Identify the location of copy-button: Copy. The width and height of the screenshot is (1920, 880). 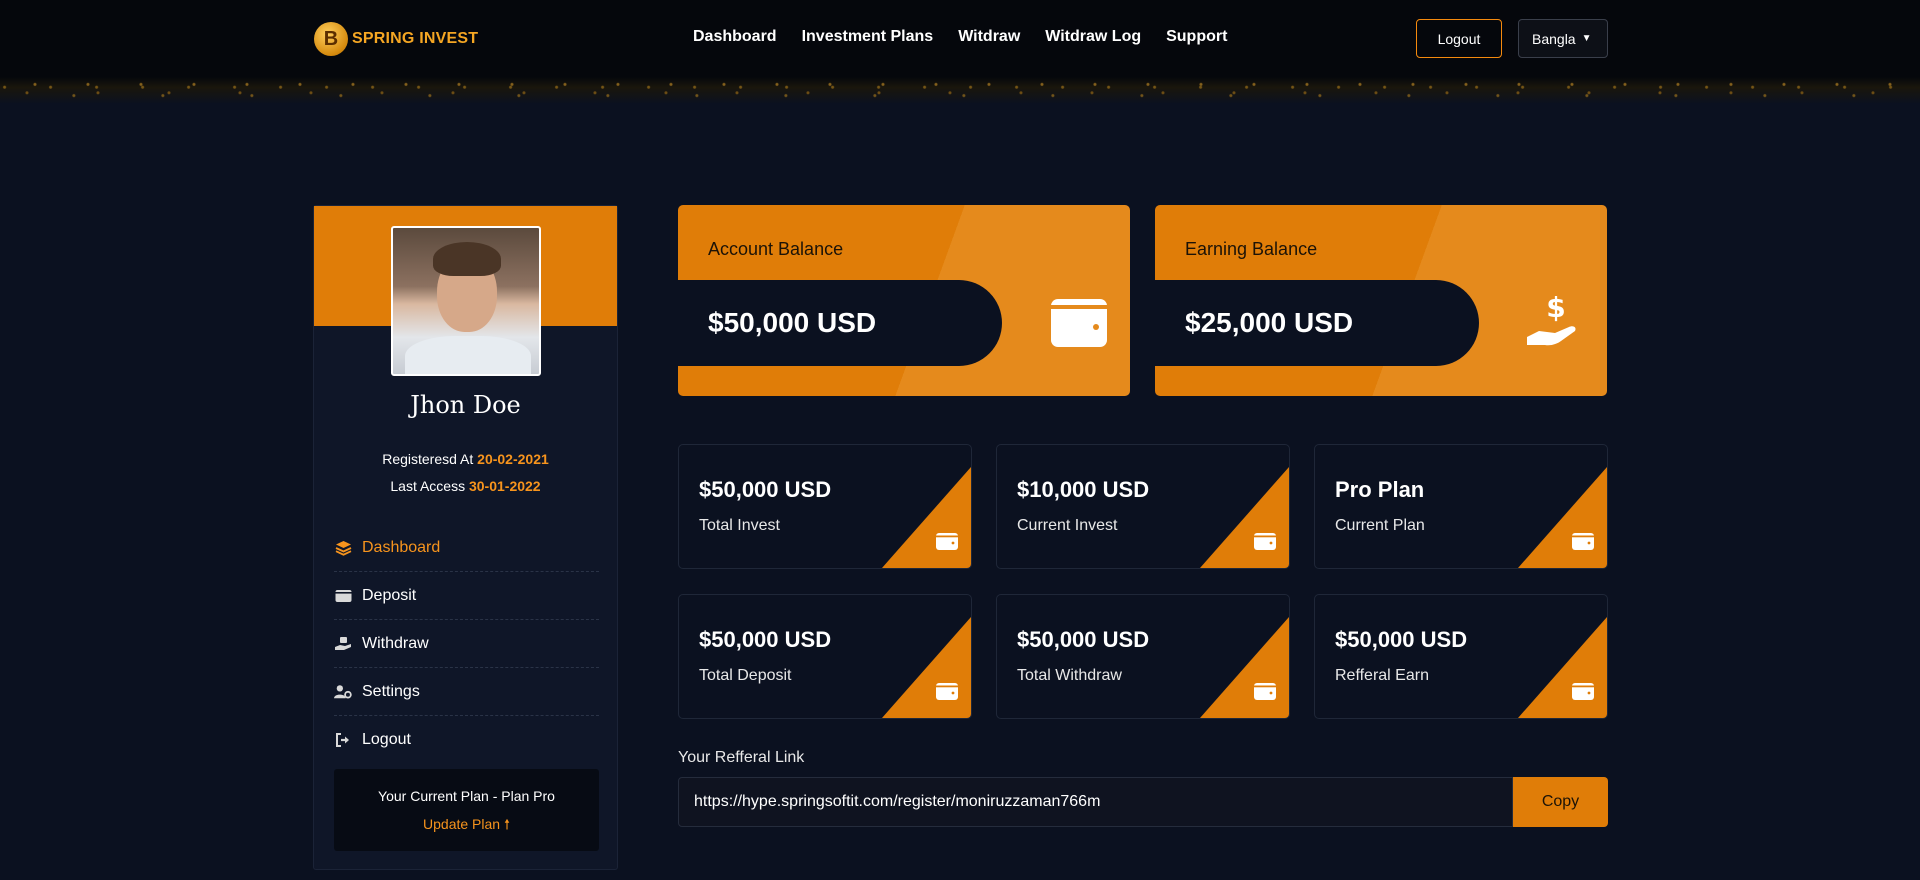
(1560, 802).